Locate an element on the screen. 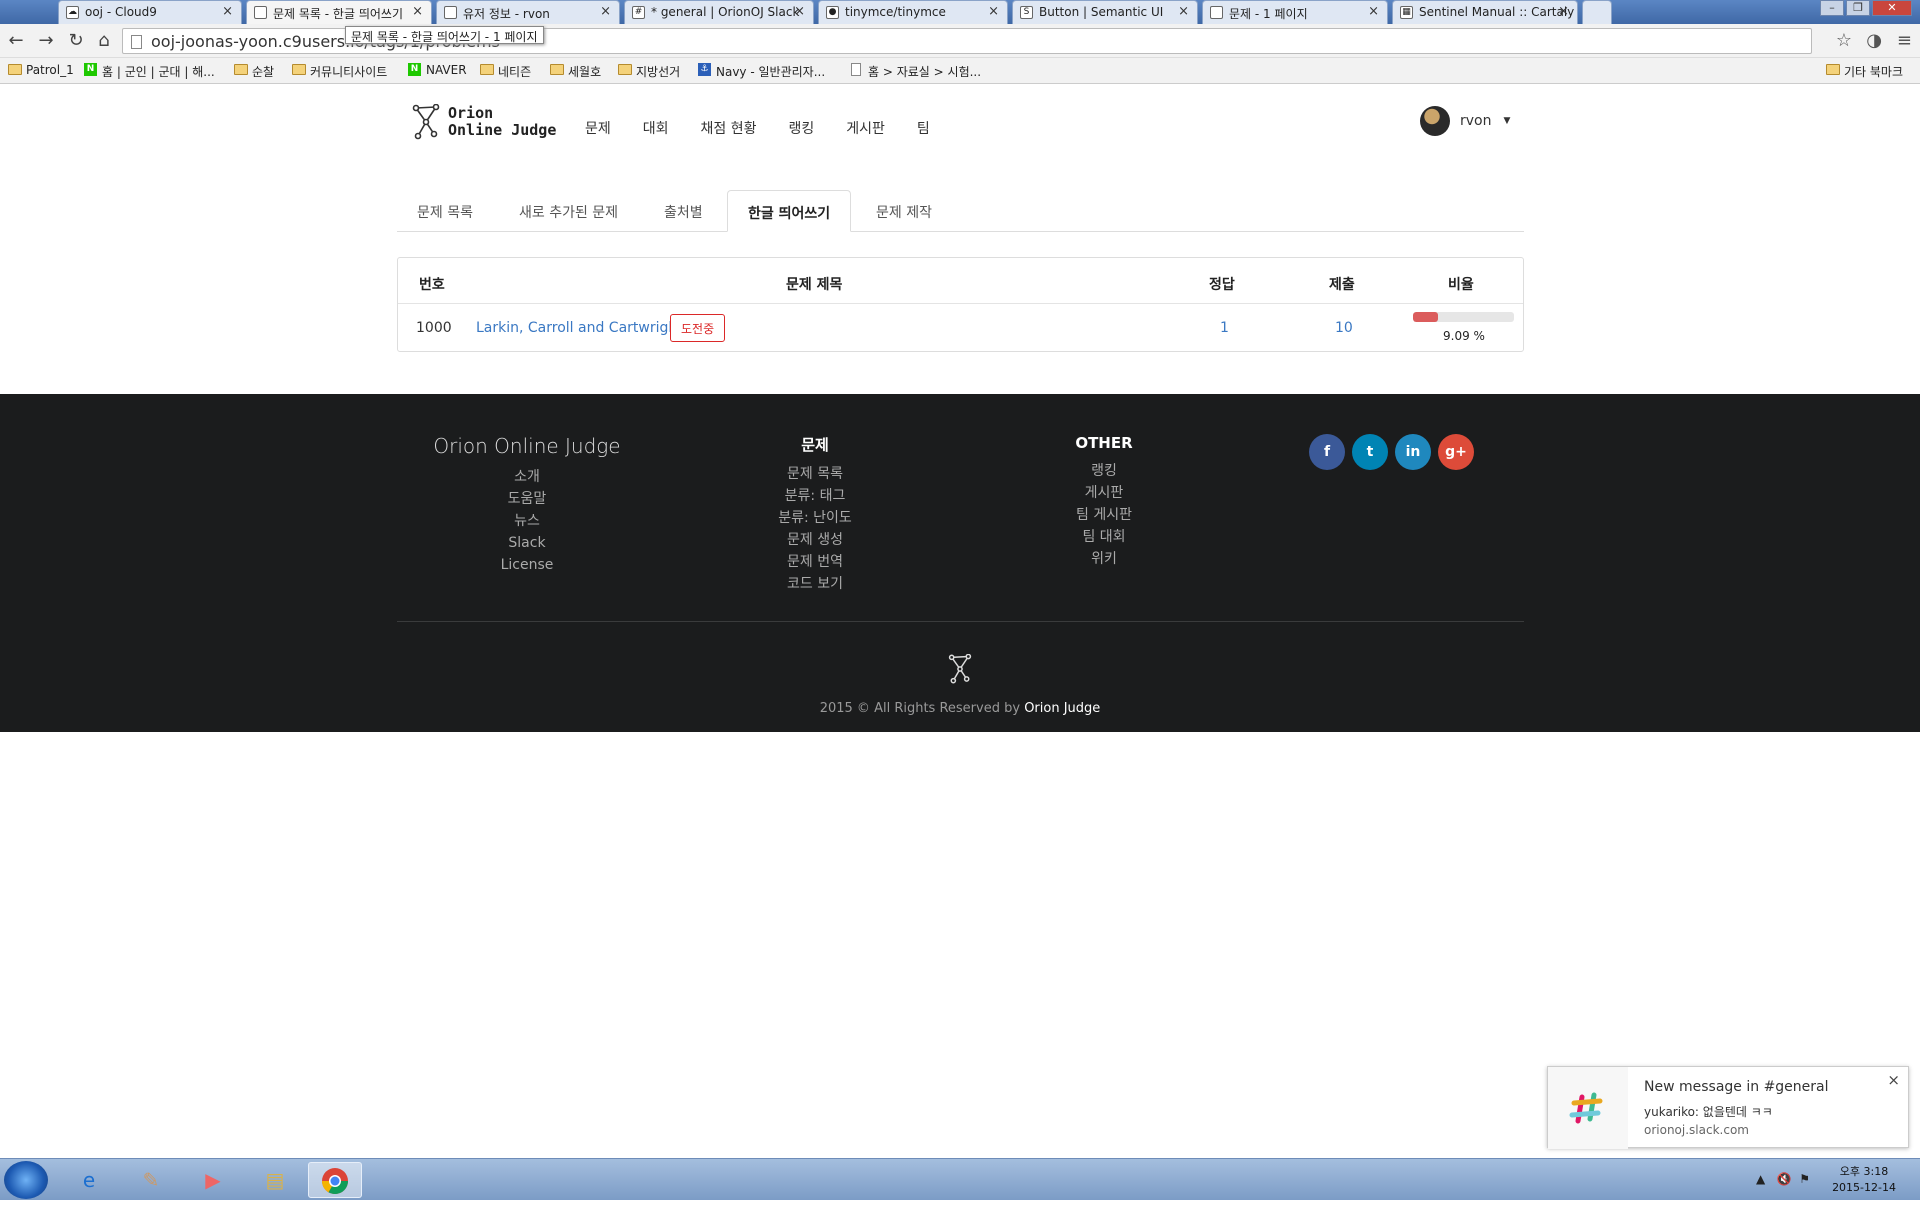 This screenshot has height=1207, width=1920. browser-tab: 유저 정보 - rvon × is located at coordinates (528, 12).